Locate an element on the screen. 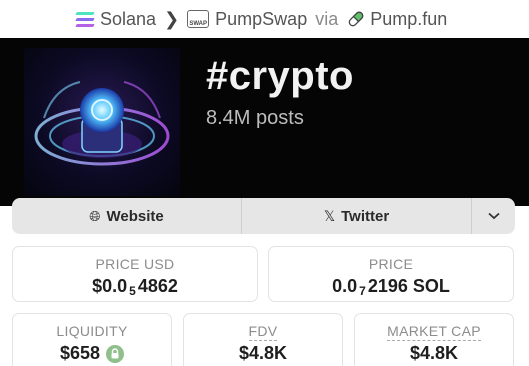  fdv-value: $4.8K is located at coordinates (263, 353).